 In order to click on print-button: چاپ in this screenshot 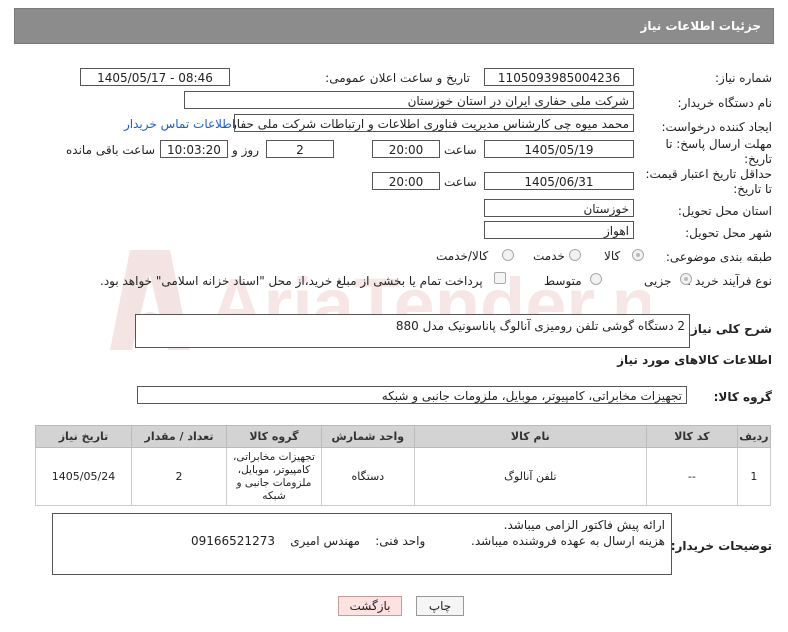, I will do `click(440, 606)`.